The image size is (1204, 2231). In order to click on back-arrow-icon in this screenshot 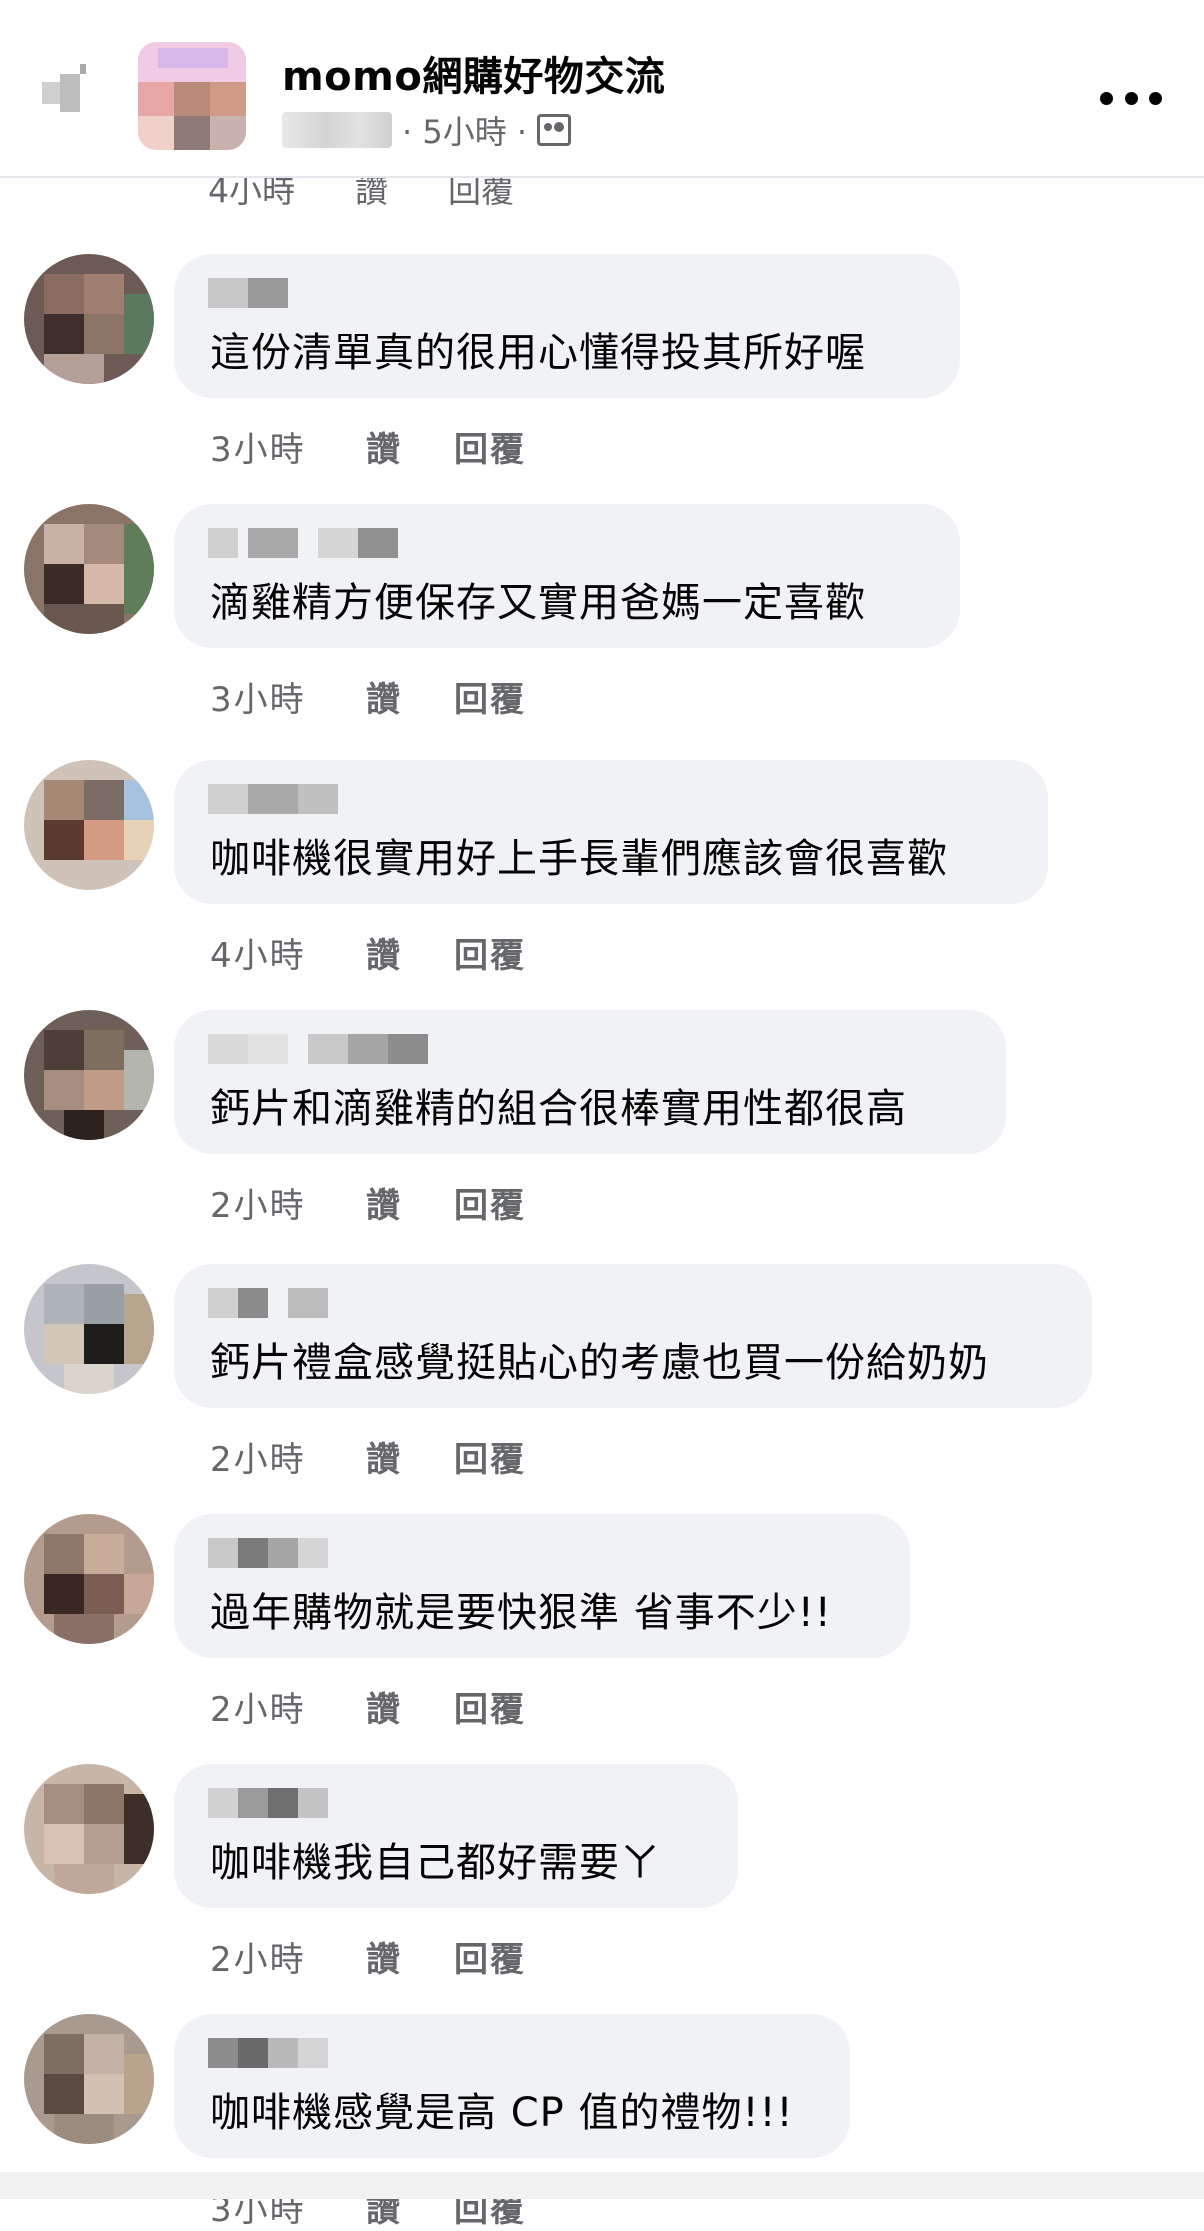, I will do `click(63, 94)`.